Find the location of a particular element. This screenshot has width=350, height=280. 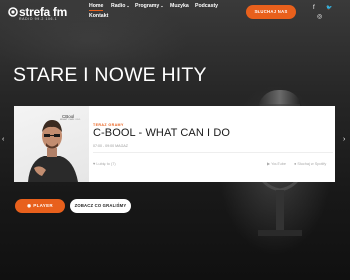

nav-item-kontakt: Kontakt is located at coordinates (98, 16).